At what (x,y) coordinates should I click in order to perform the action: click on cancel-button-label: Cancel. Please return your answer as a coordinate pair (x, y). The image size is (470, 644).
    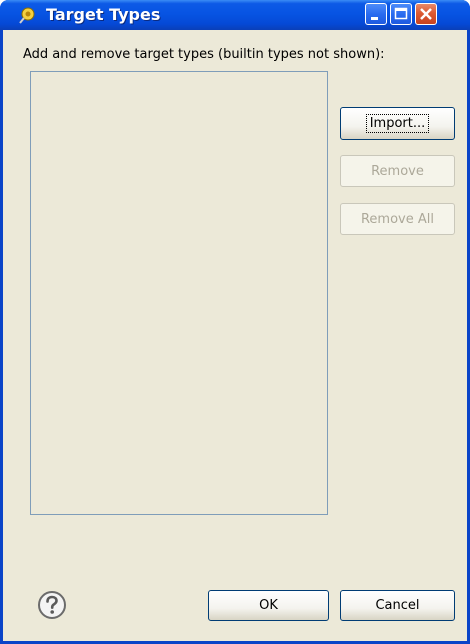
    Looking at the image, I should click on (397, 605).